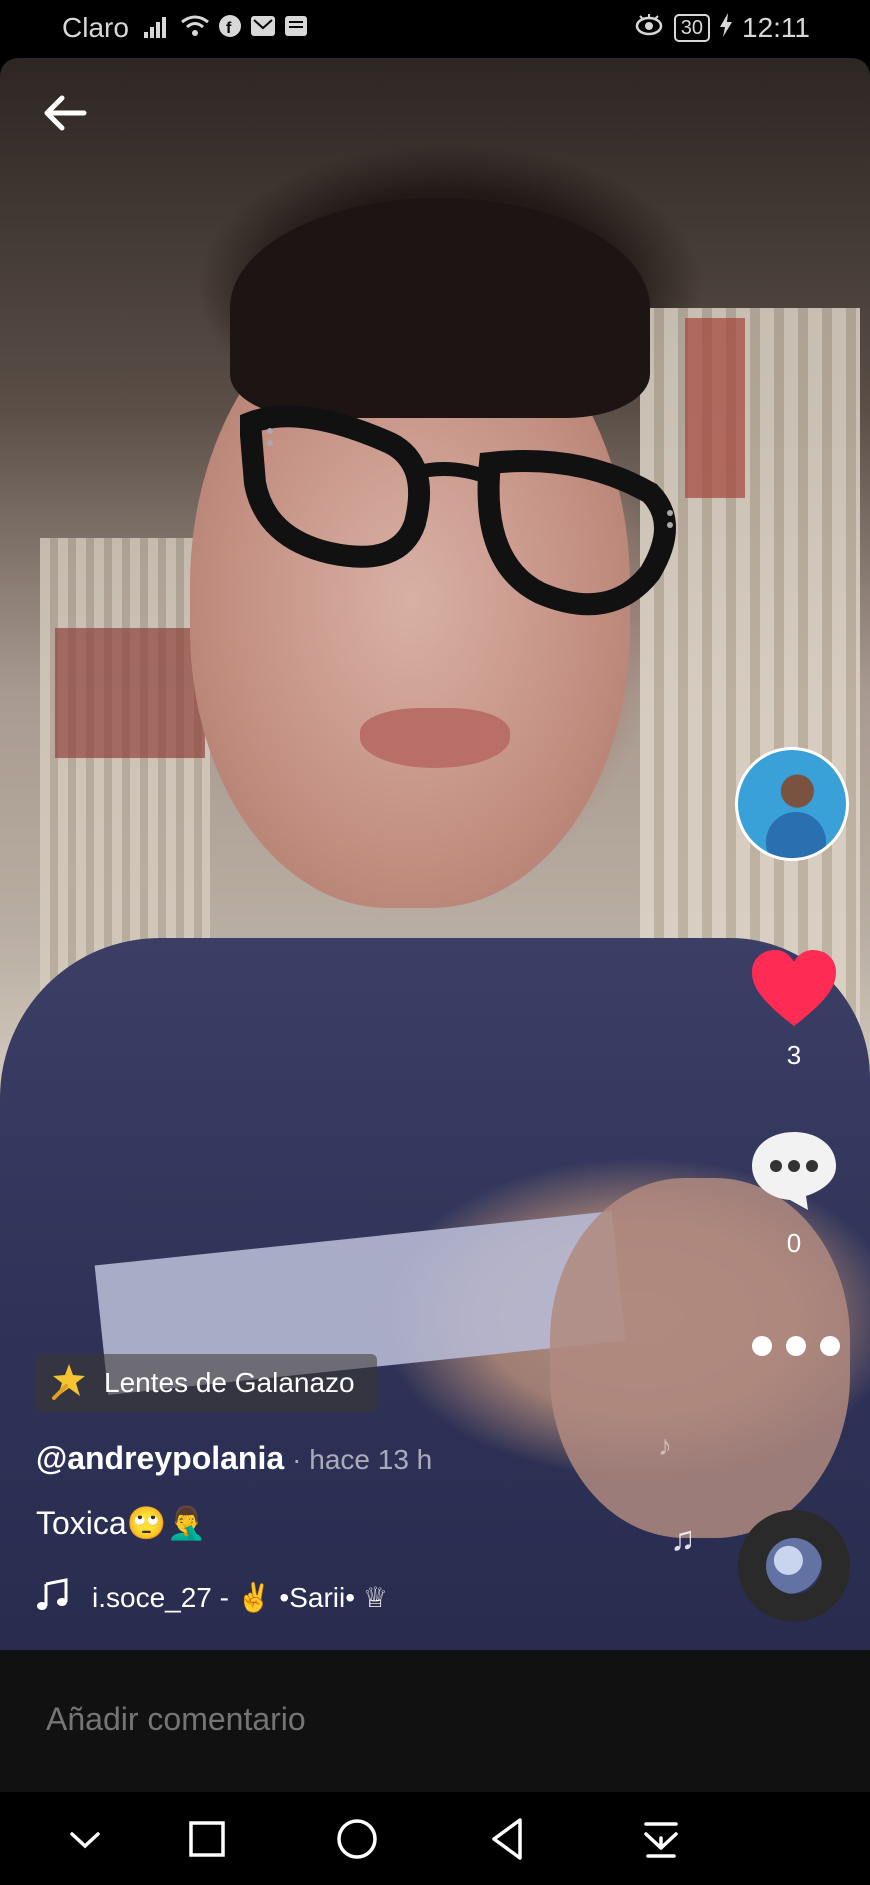 This screenshot has height=1885, width=870. Describe the element at coordinates (296, 28) in the screenshot. I see `message-icon` at that location.